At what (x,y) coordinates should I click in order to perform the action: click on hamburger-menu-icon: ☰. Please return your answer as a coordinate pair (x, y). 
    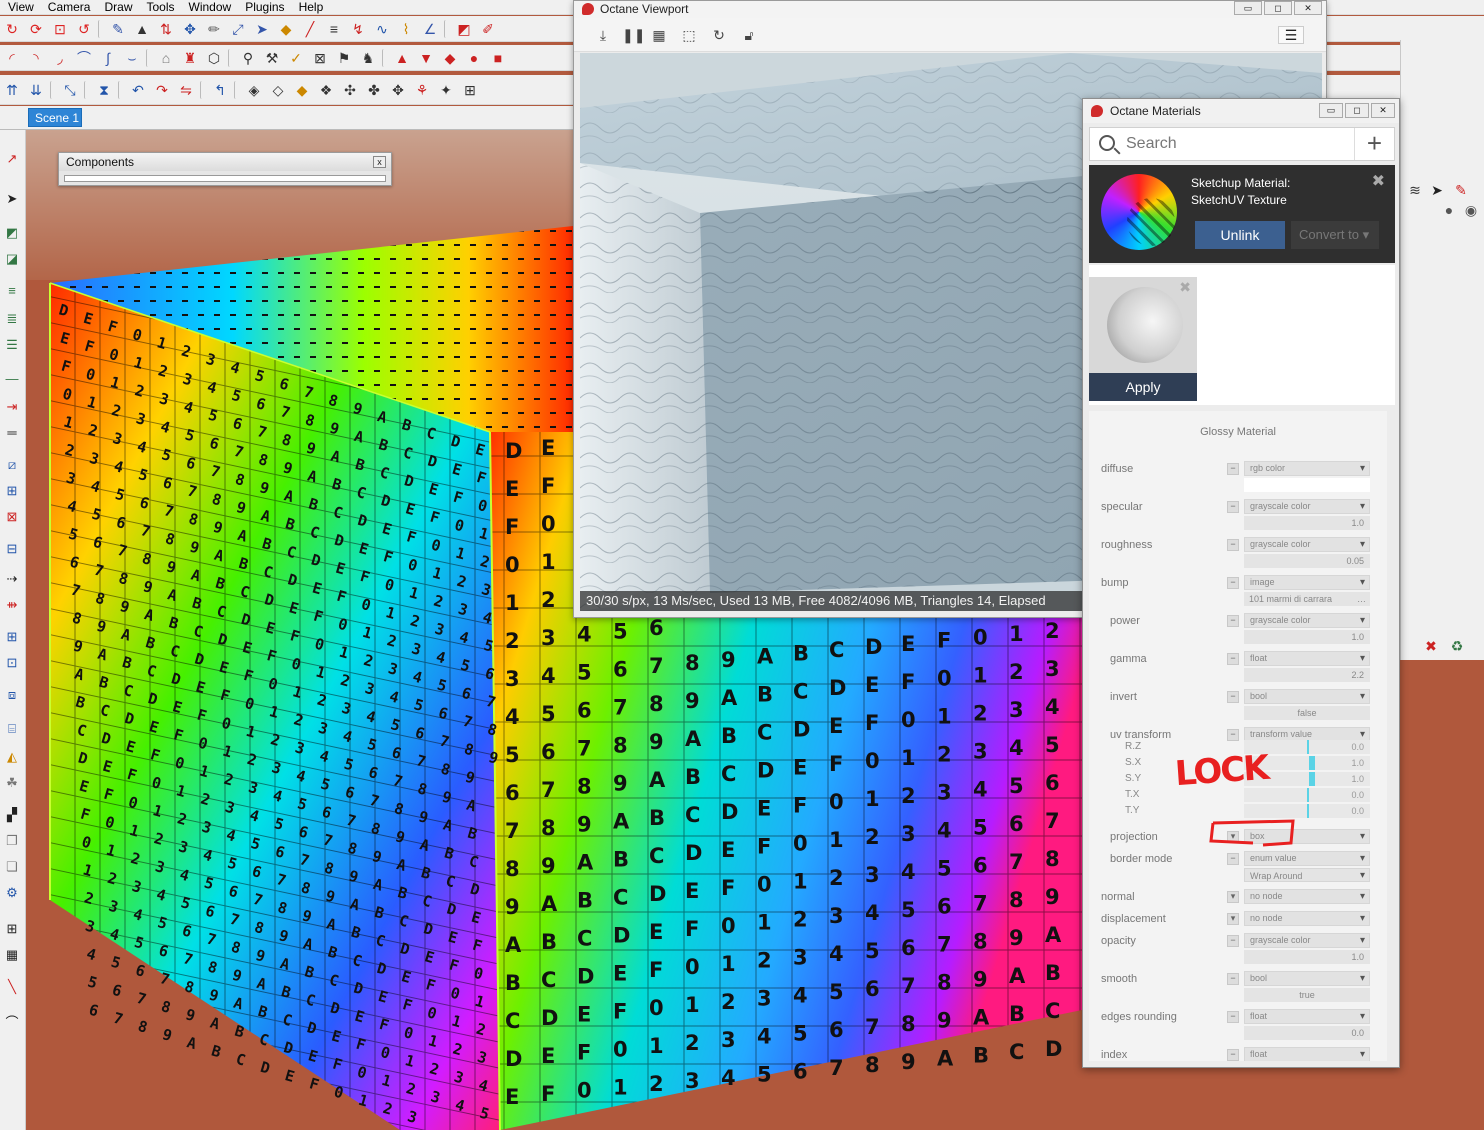
    Looking at the image, I should click on (1291, 35).